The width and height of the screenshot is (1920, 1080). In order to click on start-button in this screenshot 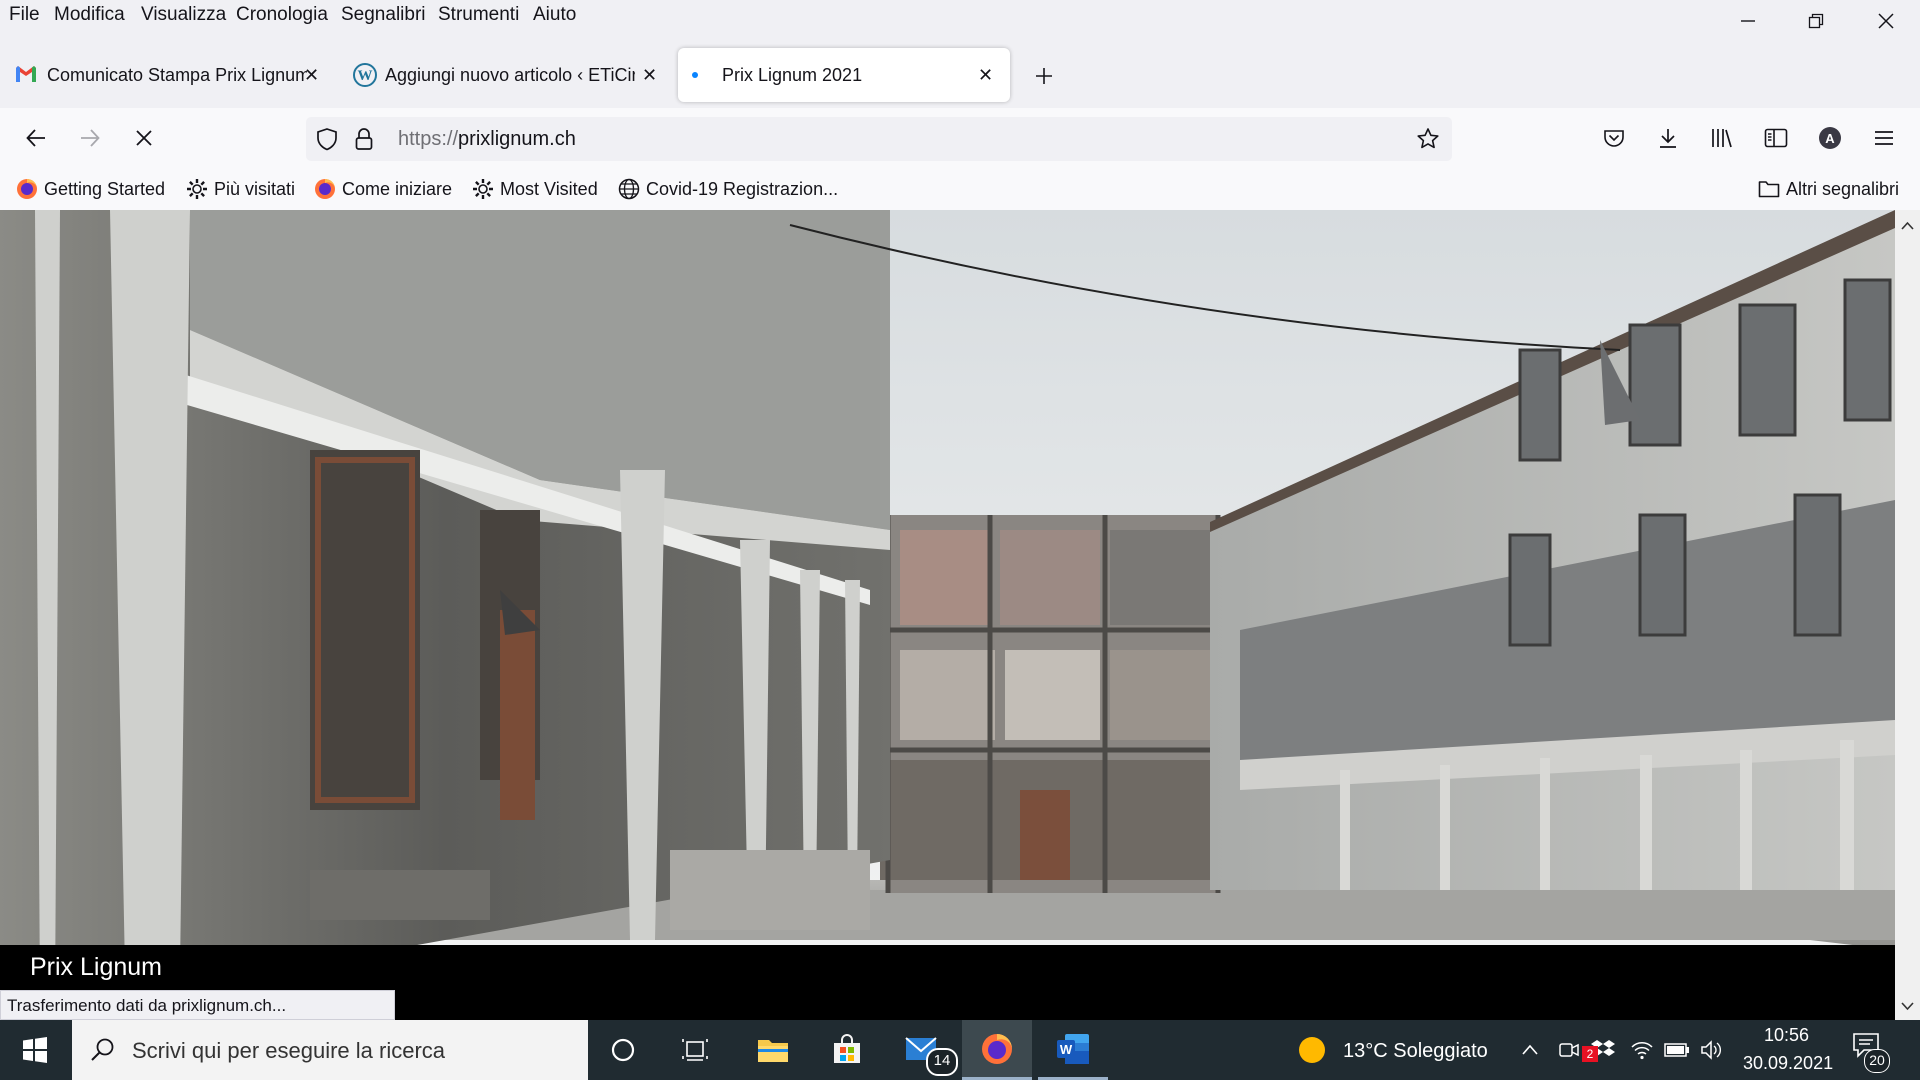, I will do `click(35, 1050)`.